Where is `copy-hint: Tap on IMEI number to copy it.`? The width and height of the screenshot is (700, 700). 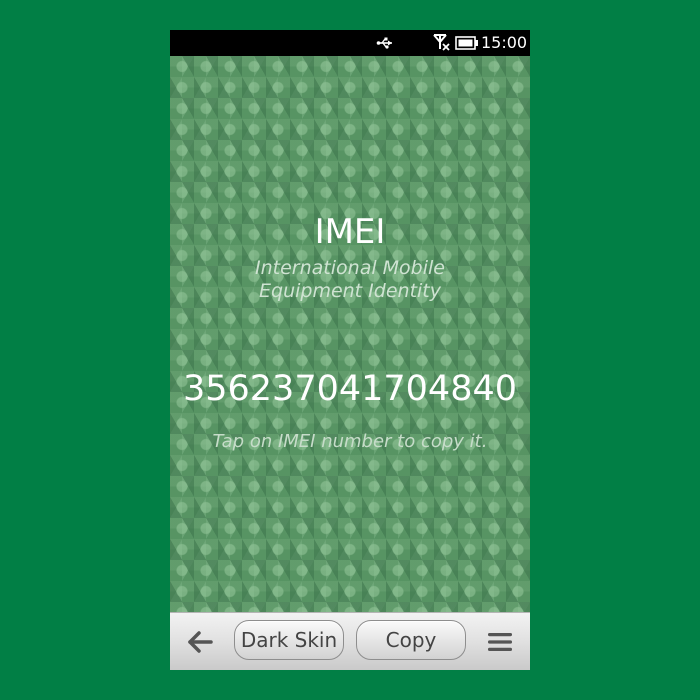 copy-hint: Tap on IMEI number to copy it. is located at coordinates (350, 441).